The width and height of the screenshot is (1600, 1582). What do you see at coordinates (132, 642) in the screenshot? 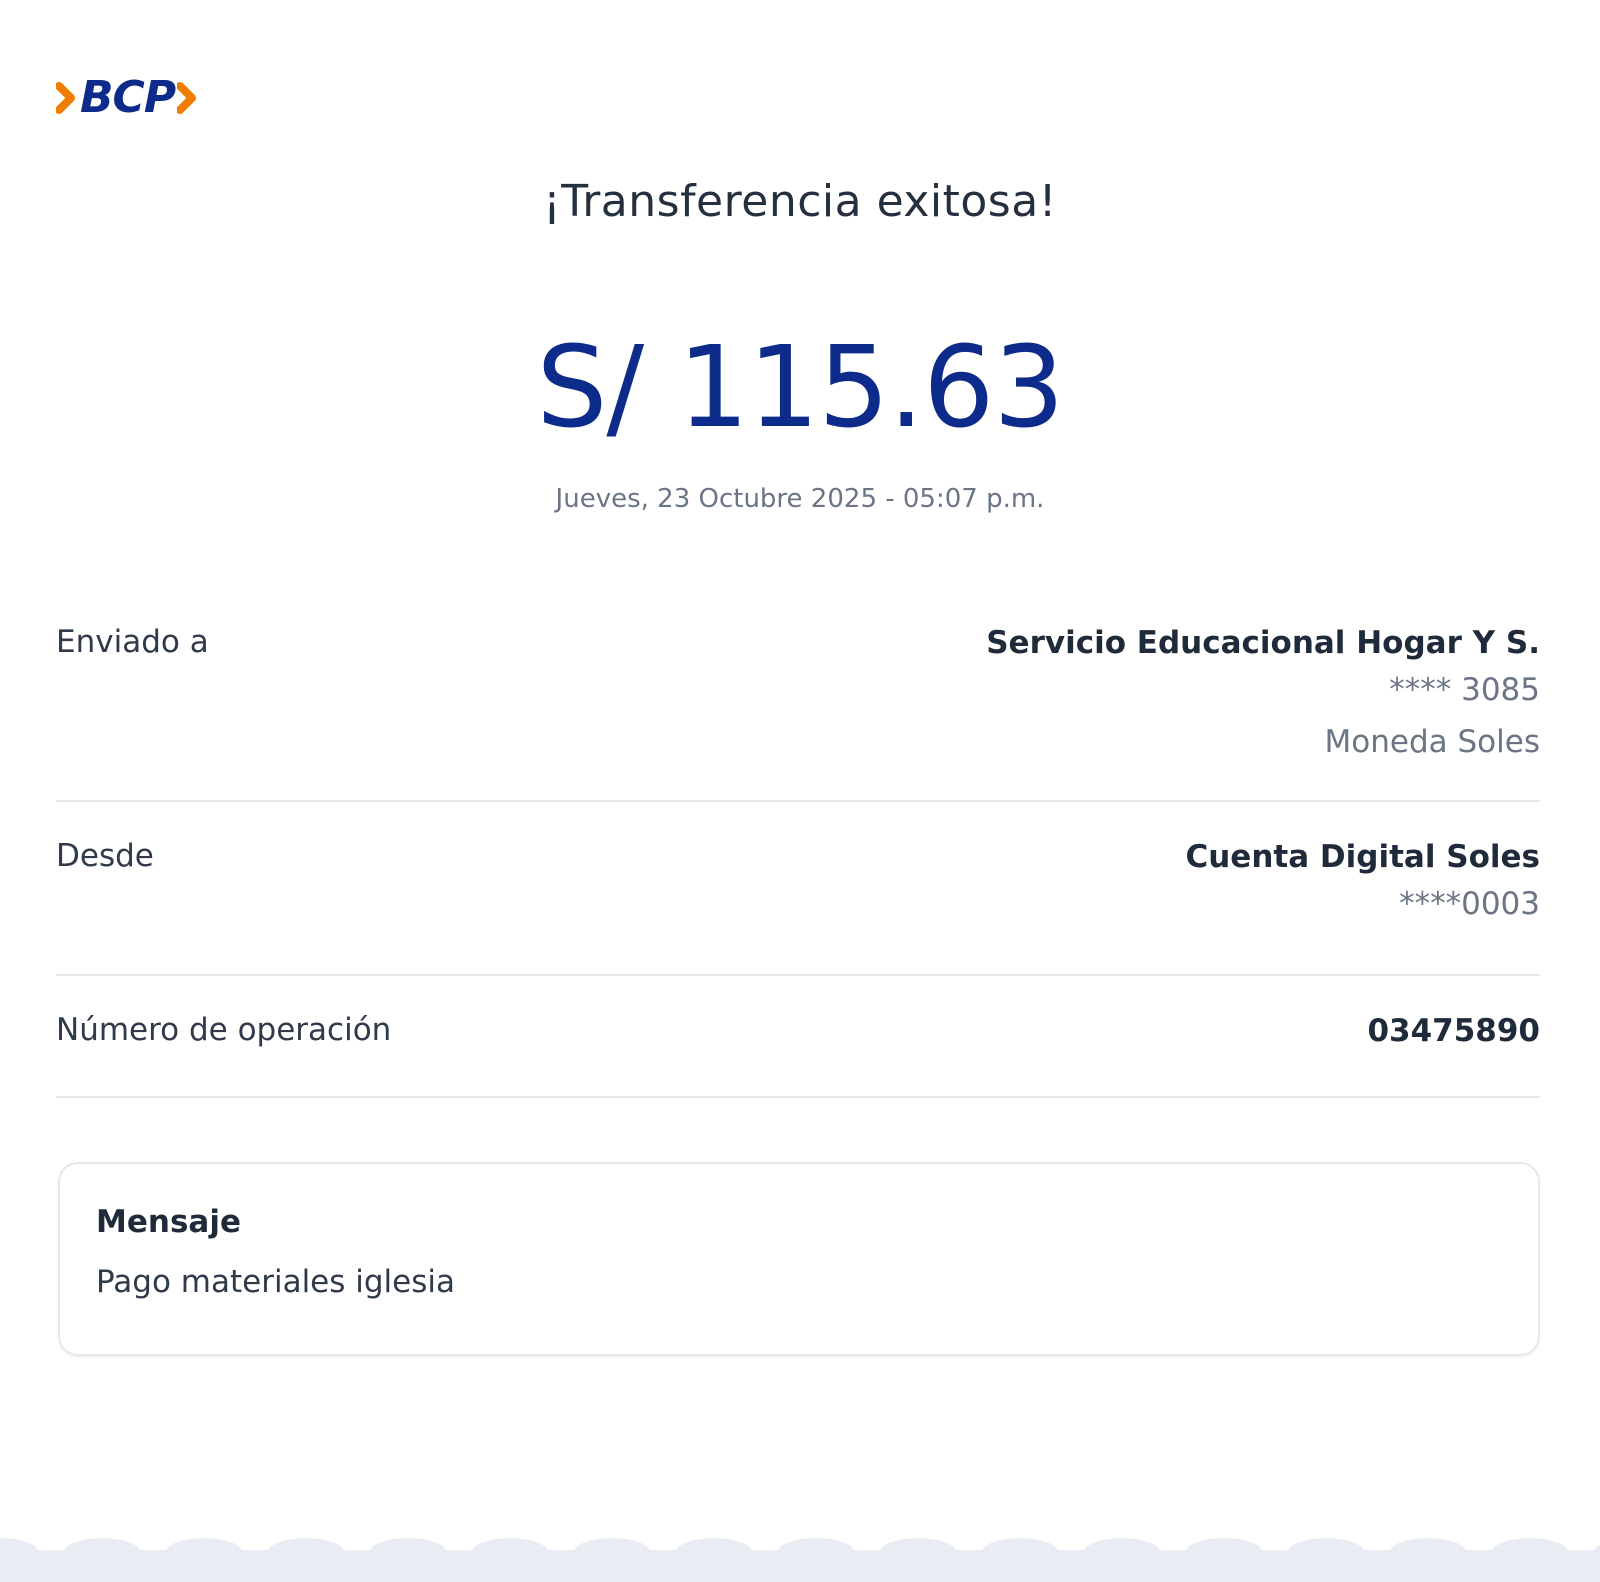
I see `detail-label: Enviado a` at bounding box center [132, 642].